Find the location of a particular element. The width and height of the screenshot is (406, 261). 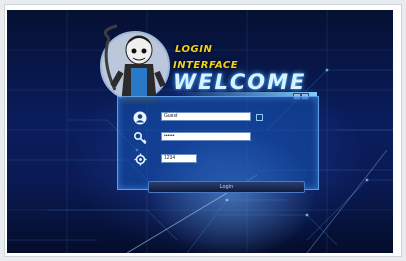

login-button: Login is located at coordinates (226, 187).